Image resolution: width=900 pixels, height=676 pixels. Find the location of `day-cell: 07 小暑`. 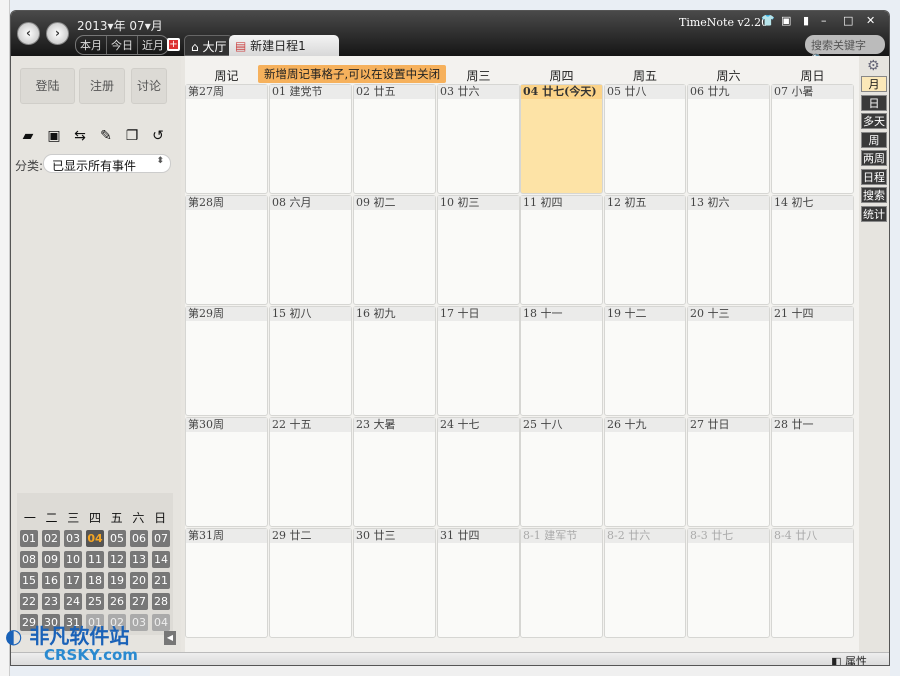

day-cell: 07 小暑 is located at coordinates (812, 139).